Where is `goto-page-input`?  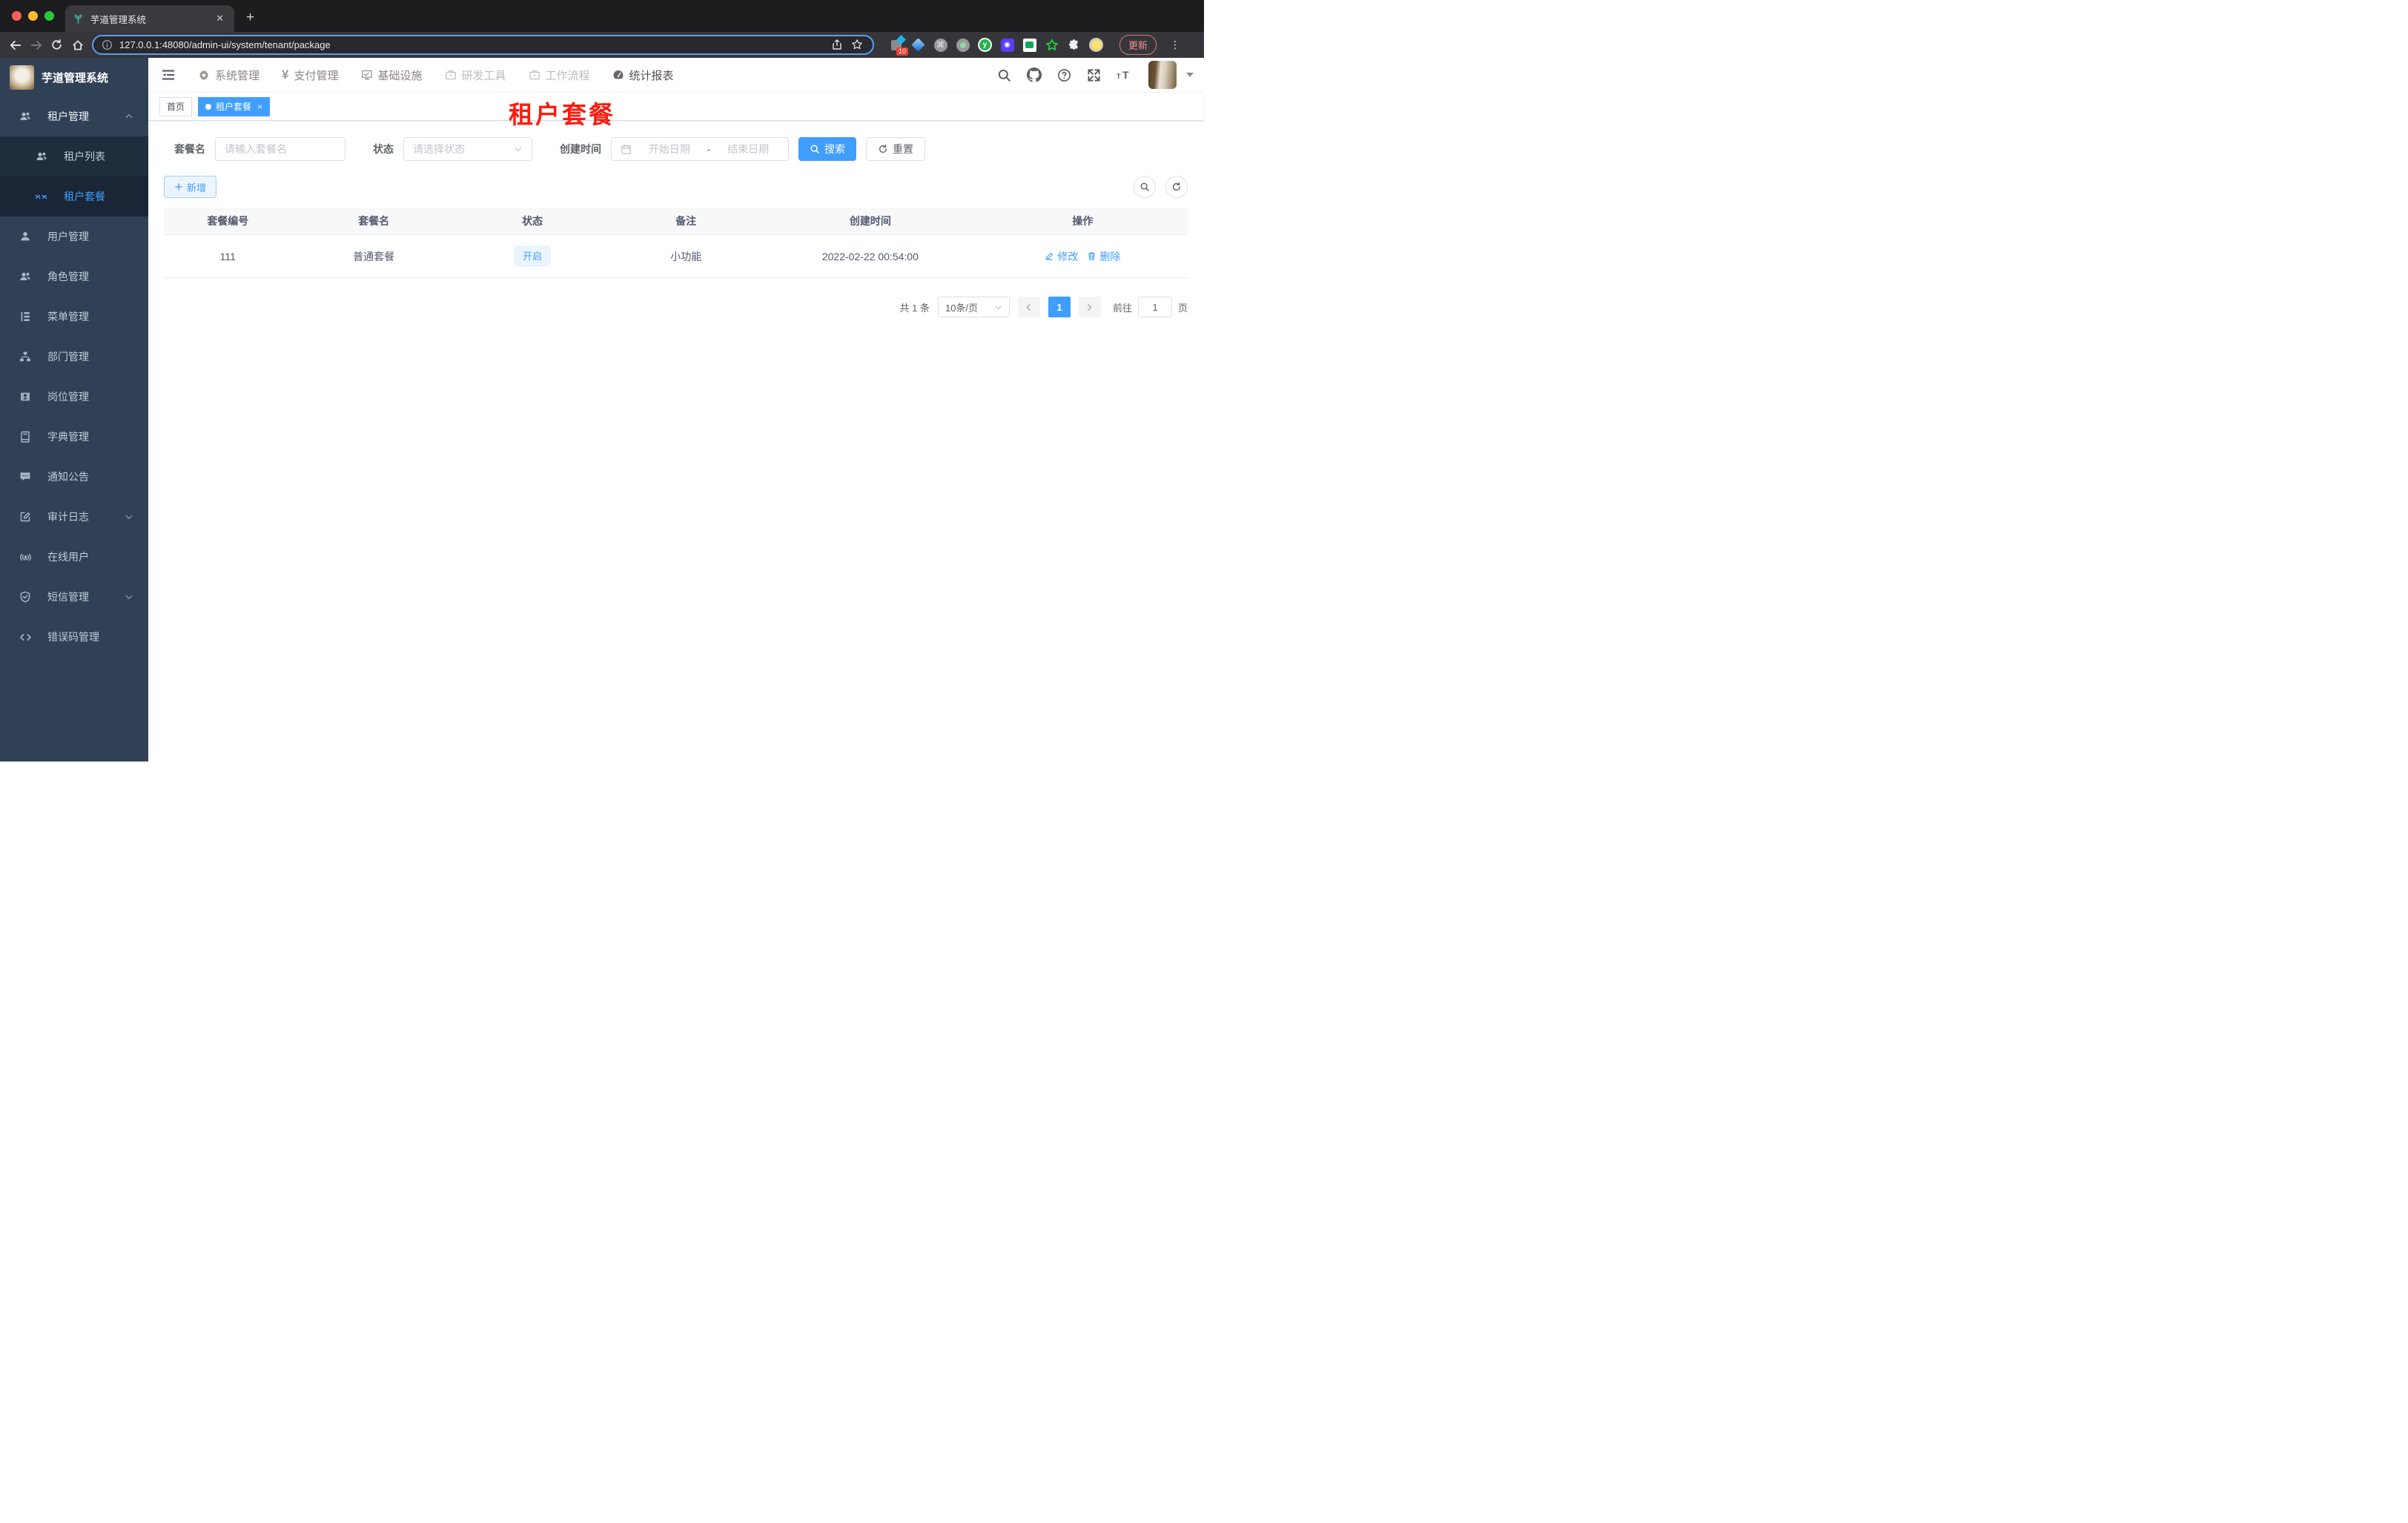
goto-page-input is located at coordinates (1154, 307).